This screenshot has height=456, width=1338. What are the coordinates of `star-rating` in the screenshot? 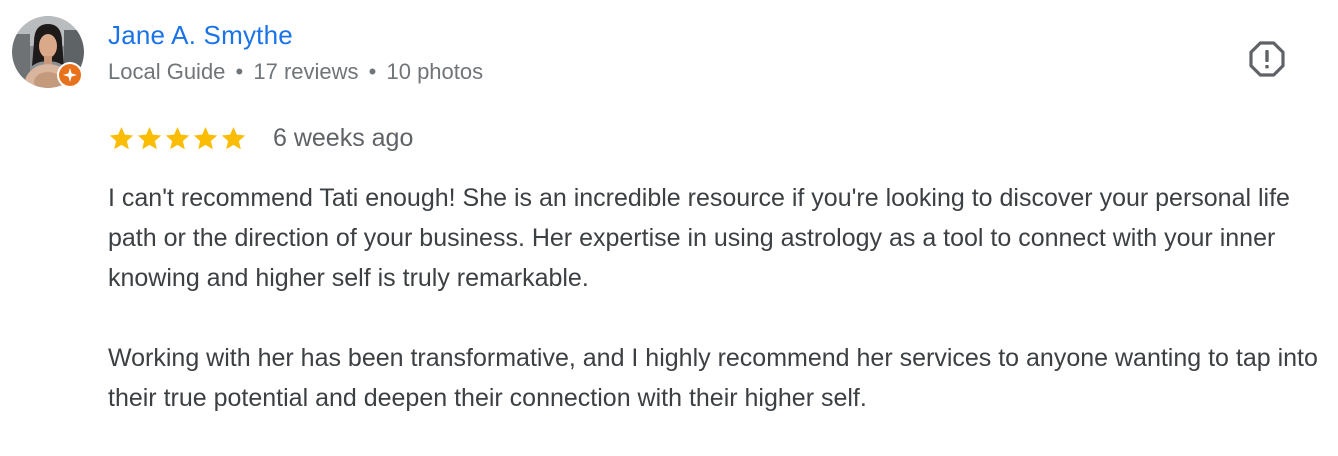 It's located at (177, 138).